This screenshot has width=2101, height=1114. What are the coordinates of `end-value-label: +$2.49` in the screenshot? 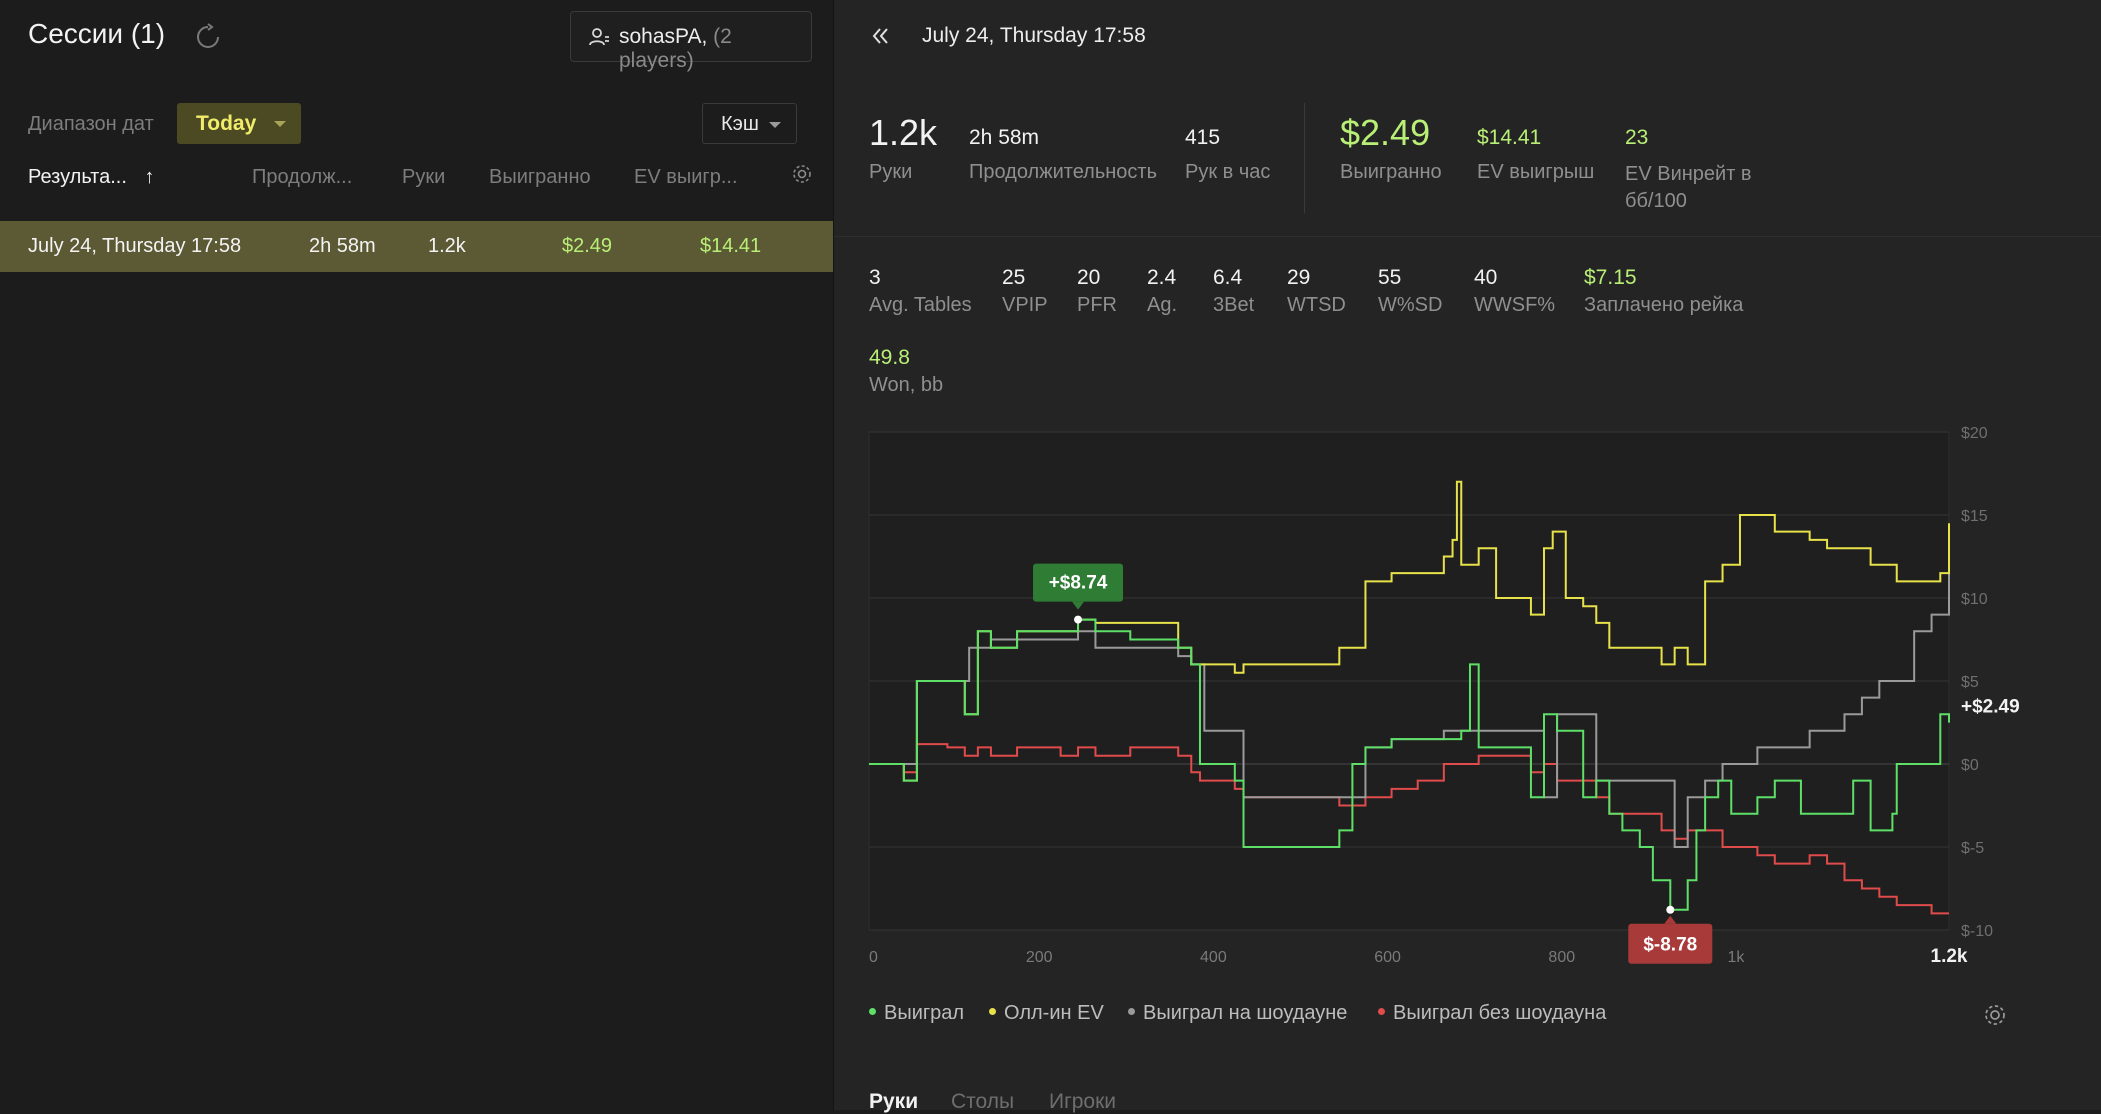 It's located at (1990, 707).